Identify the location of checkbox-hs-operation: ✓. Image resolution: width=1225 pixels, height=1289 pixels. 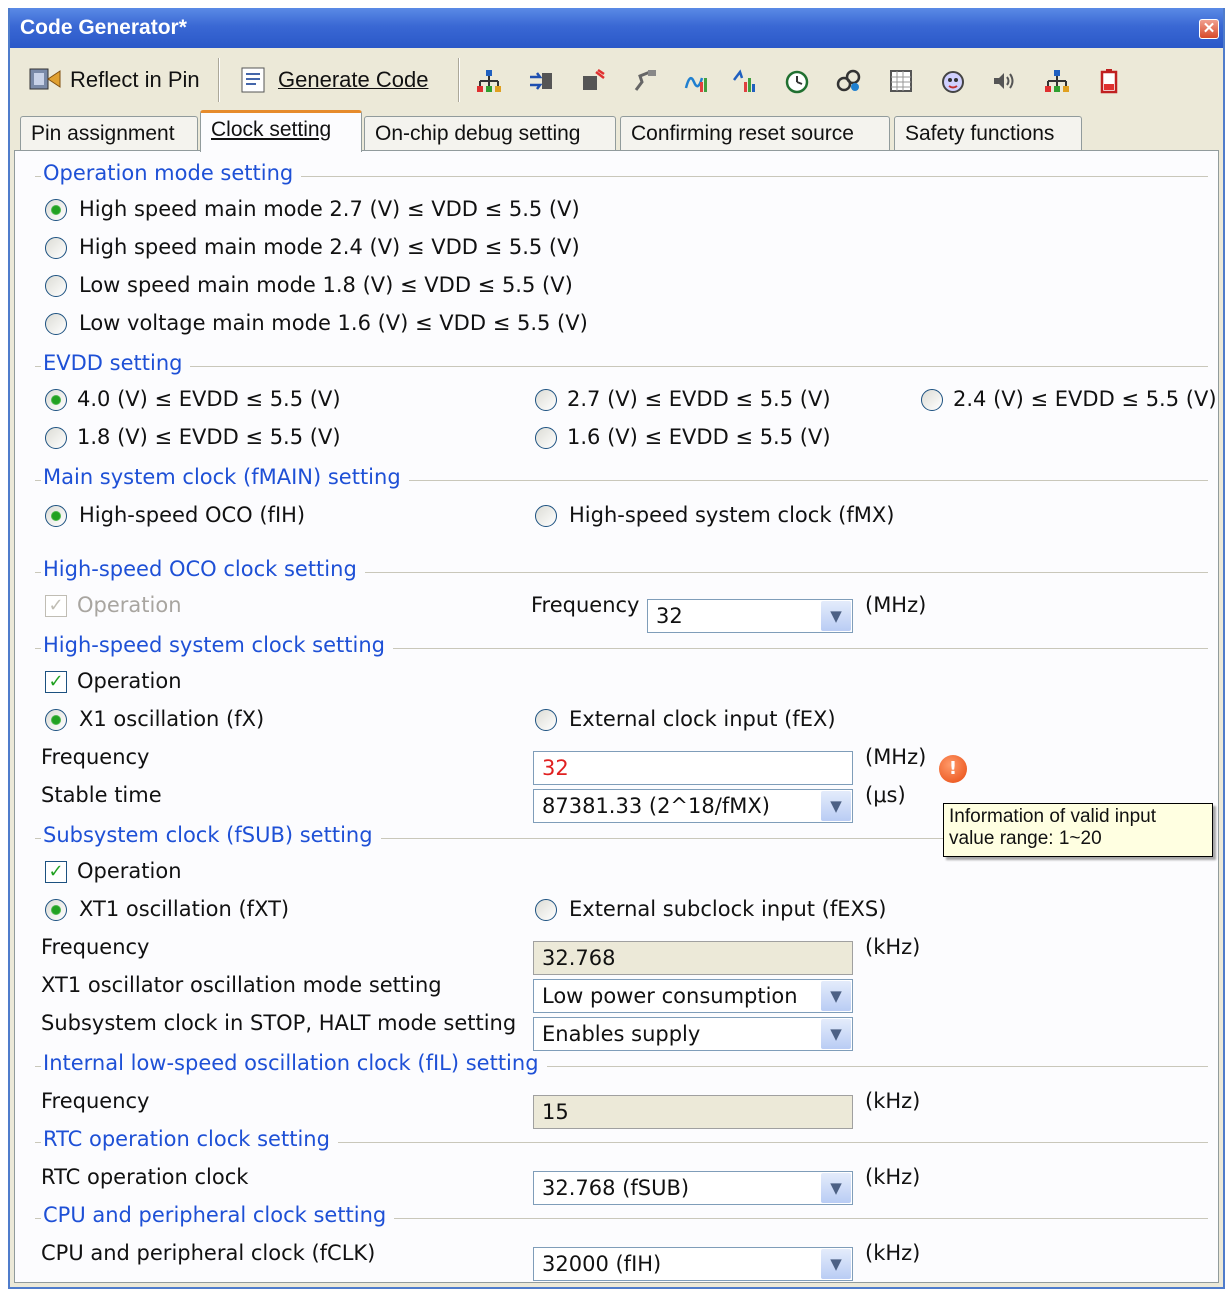
(56, 682).